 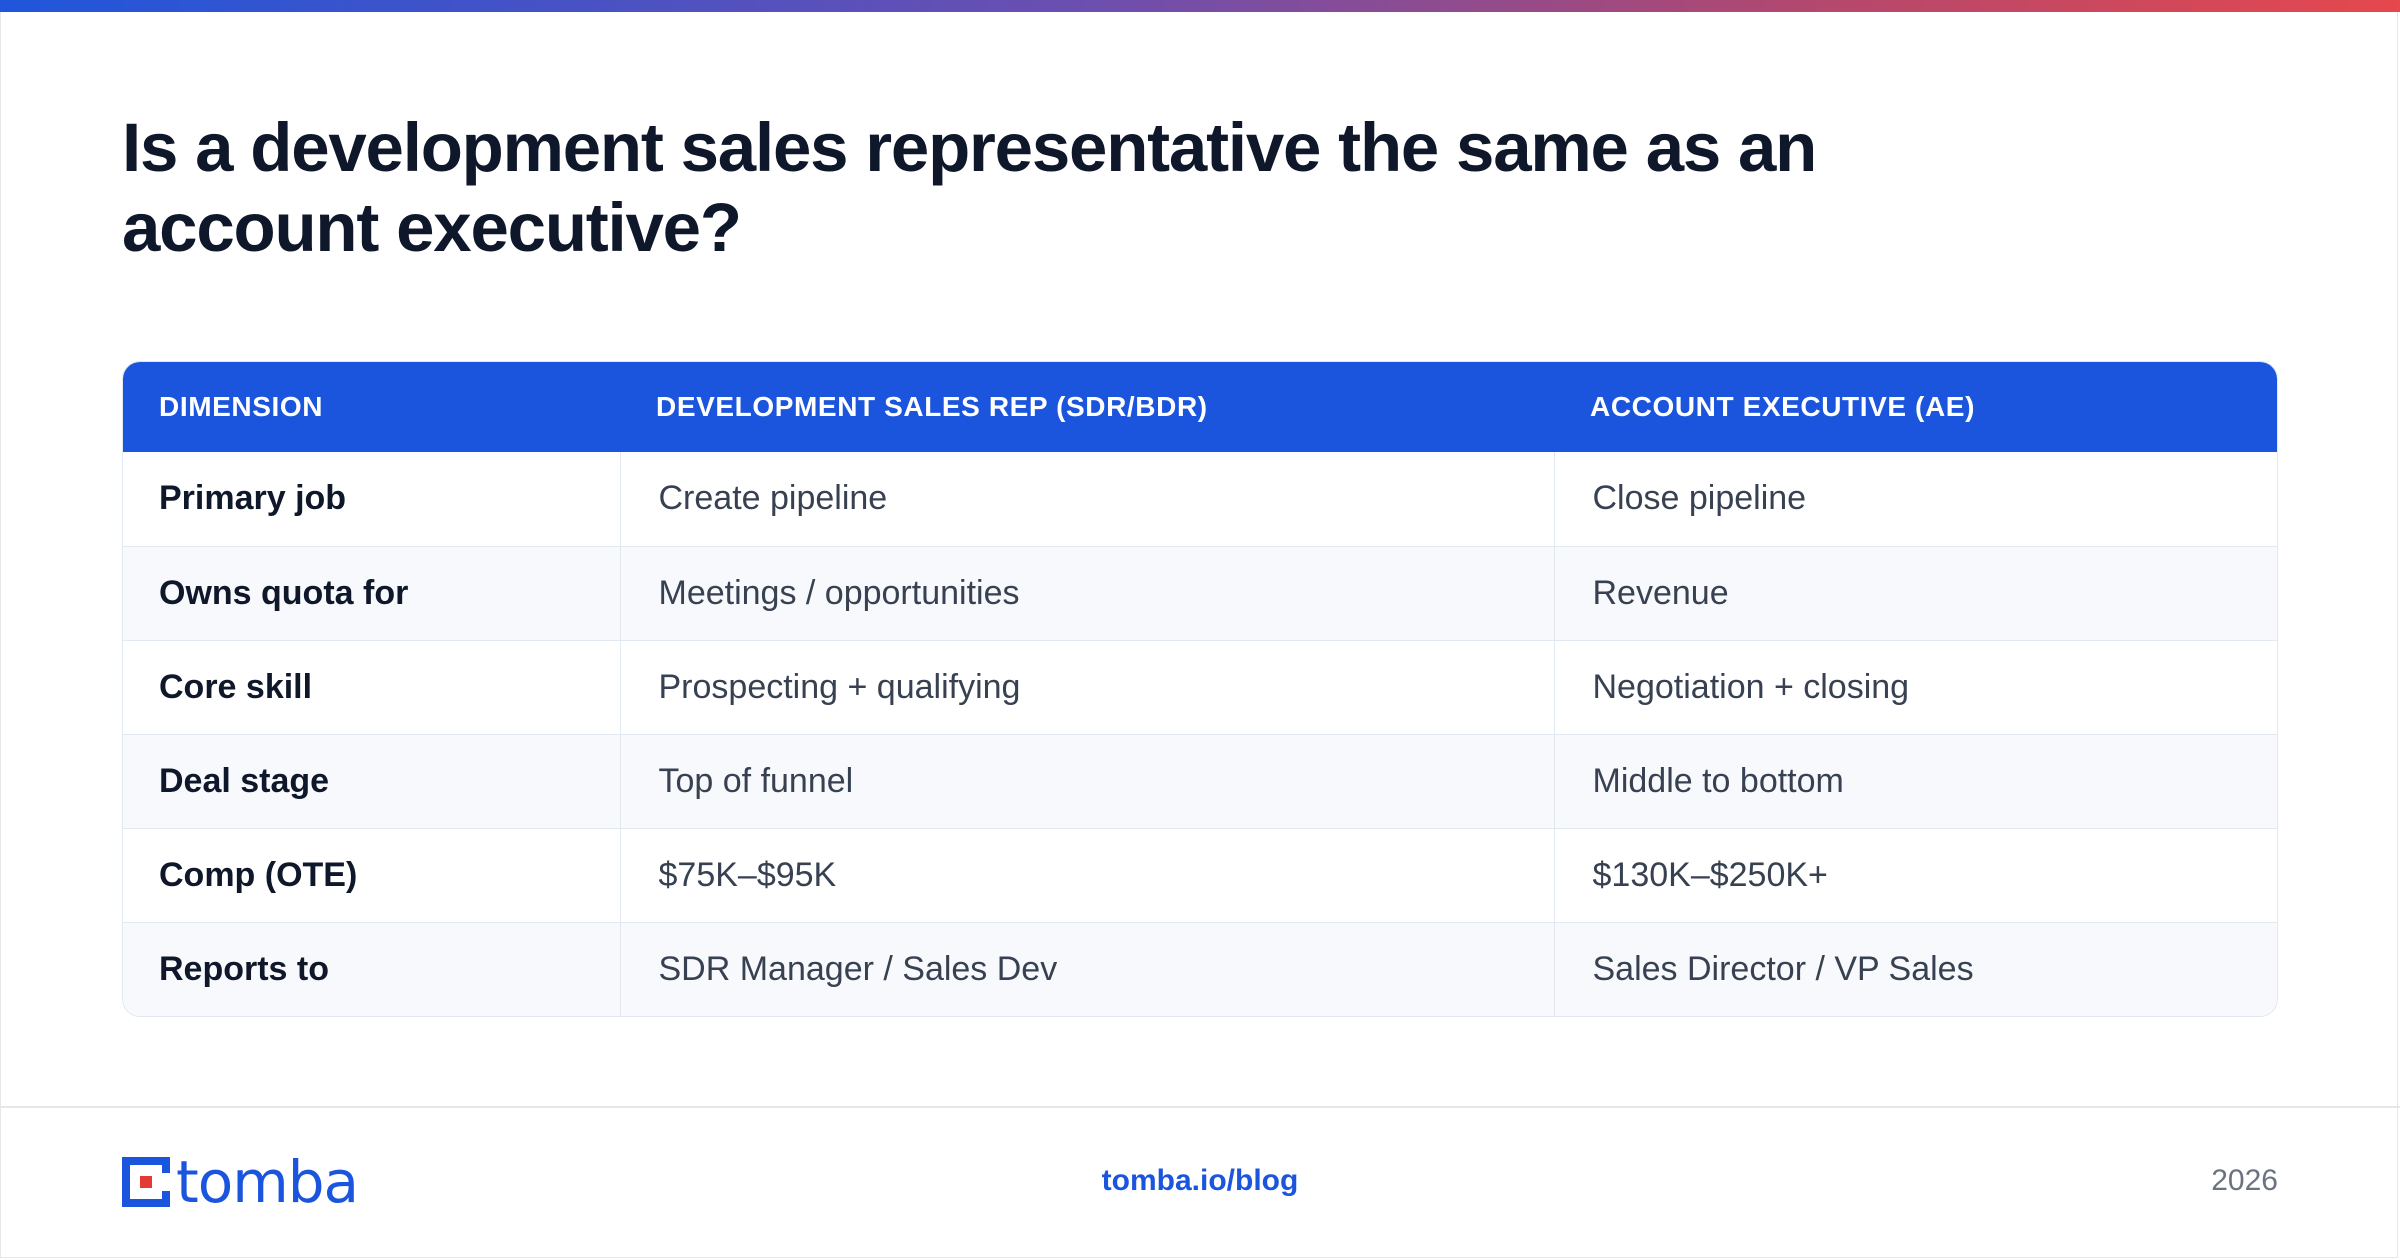 I want to click on footer-divider, so click(x=1200, y=1107).